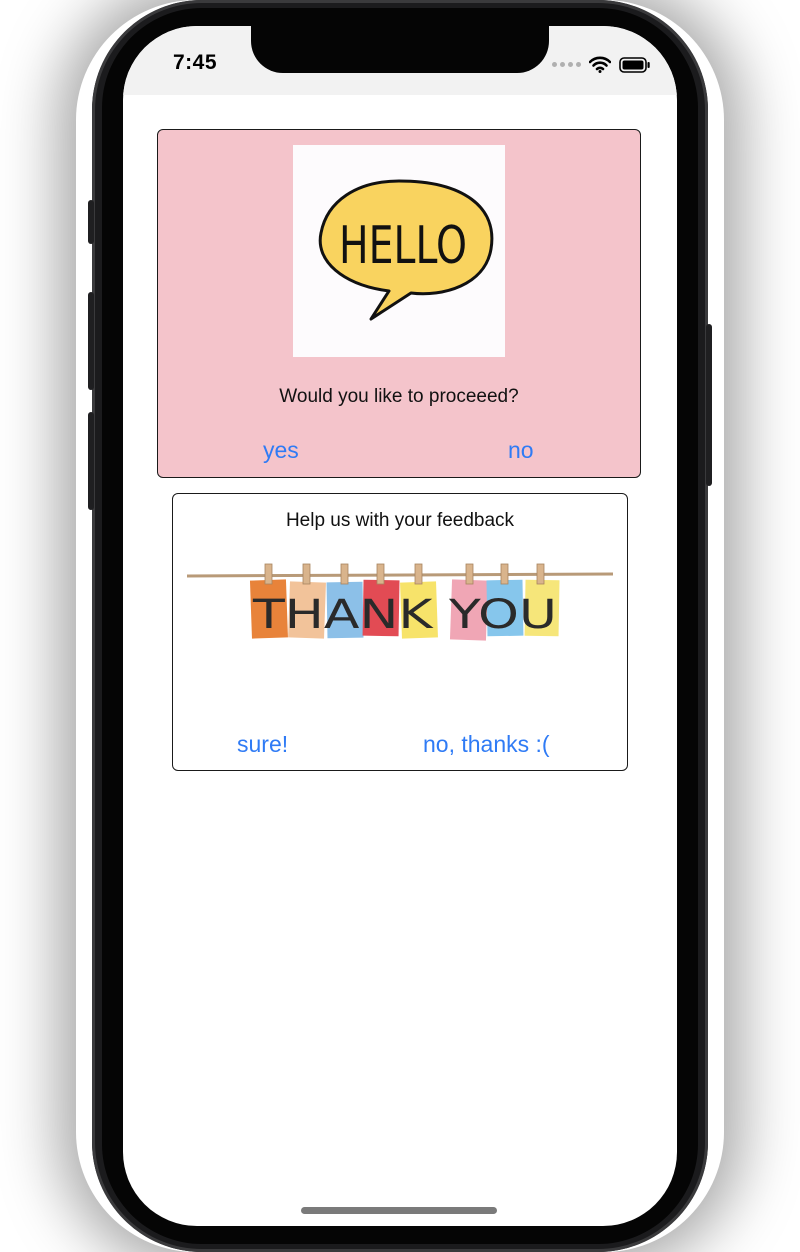 This screenshot has height=1252, width=800. What do you see at coordinates (403, 246) in the screenshot?
I see `hello-image-text: HELLO` at bounding box center [403, 246].